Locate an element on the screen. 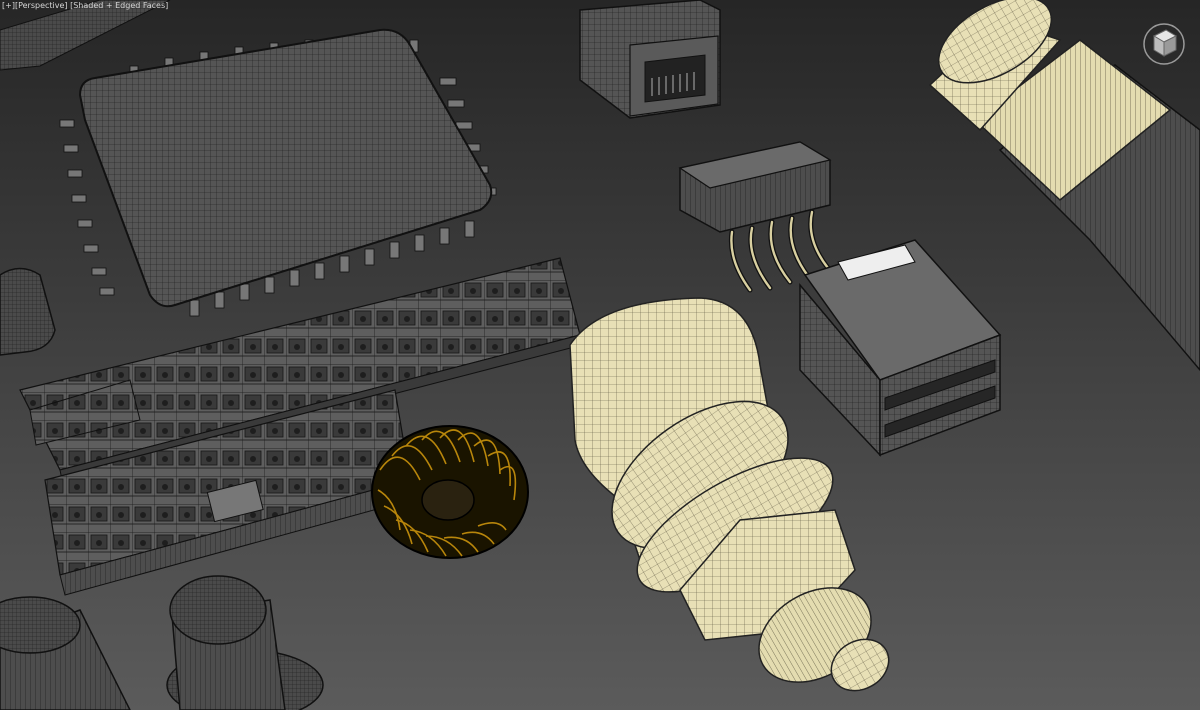 Image resolution: width=1200 pixels, height=710 pixels. viewport-label: [+][Perspective] [Shaded + Edged Faces] is located at coordinates (85, 6).